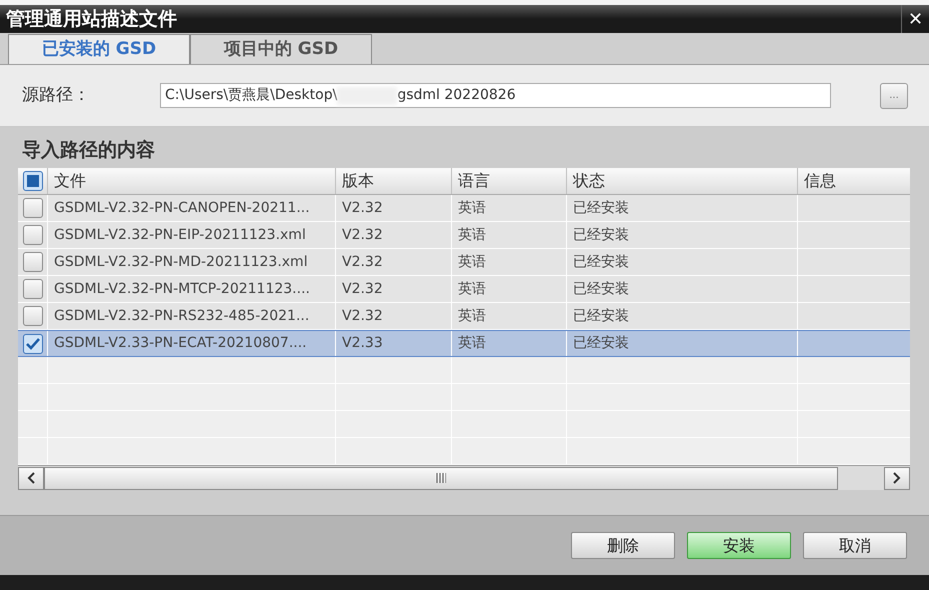 Image resolution: width=929 pixels, height=590 pixels. I want to click on column-header: 状态, so click(681, 181).